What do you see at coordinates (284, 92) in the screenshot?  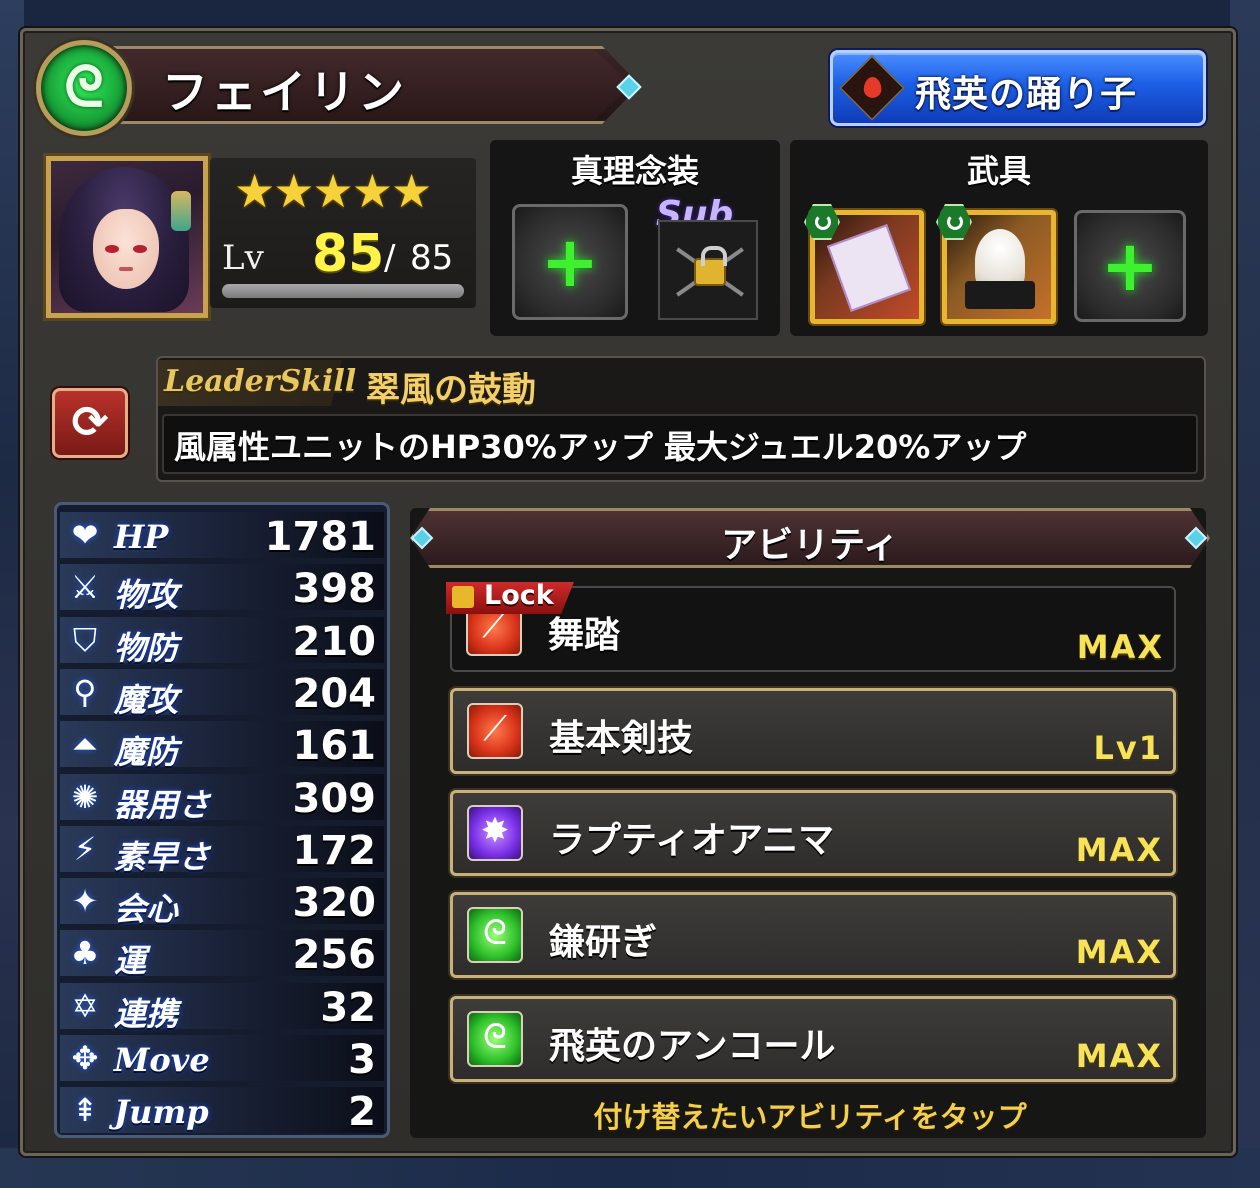 I see `character-name: フェイリン` at bounding box center [284, 92].